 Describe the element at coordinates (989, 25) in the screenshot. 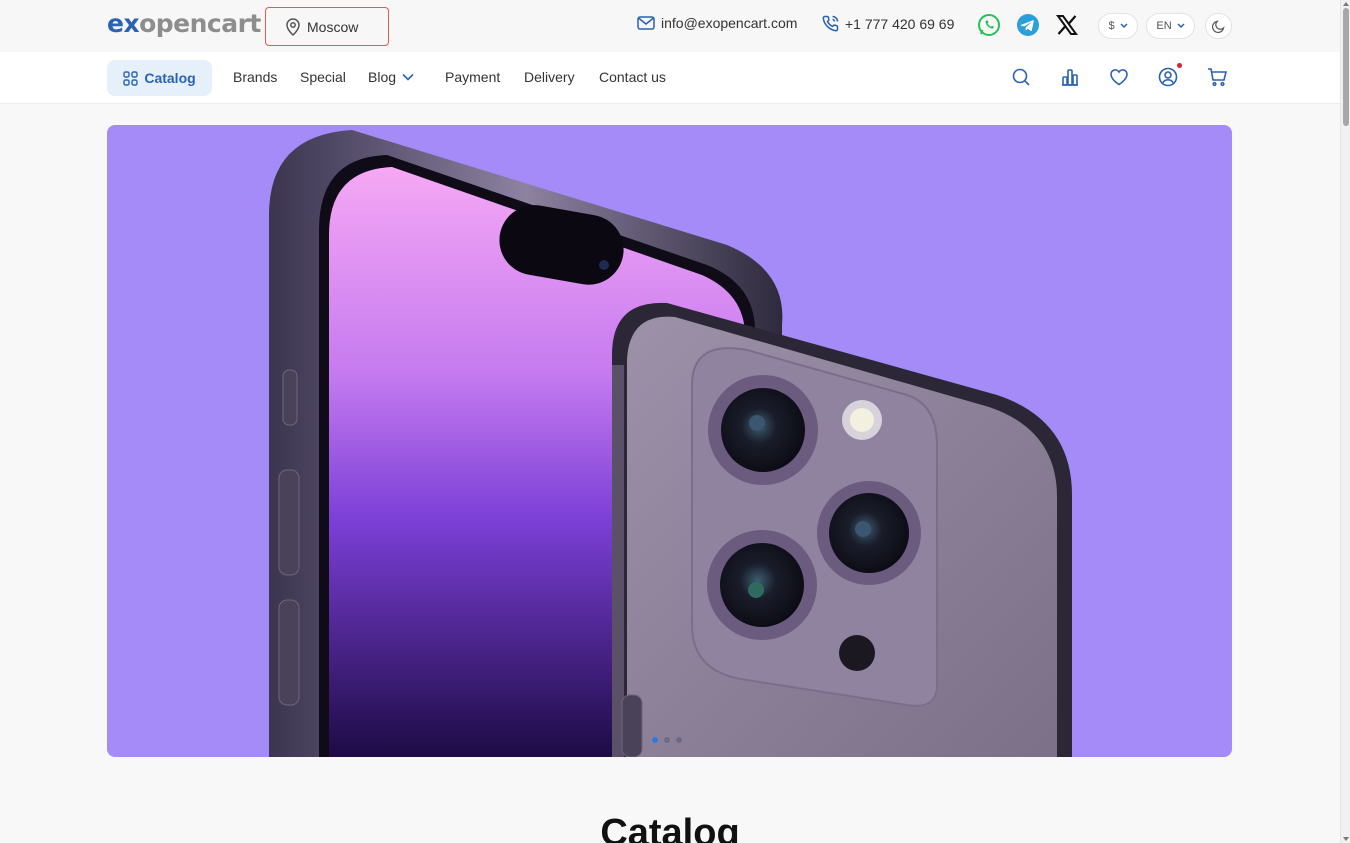

I see `whatsapp-icon` at that location.